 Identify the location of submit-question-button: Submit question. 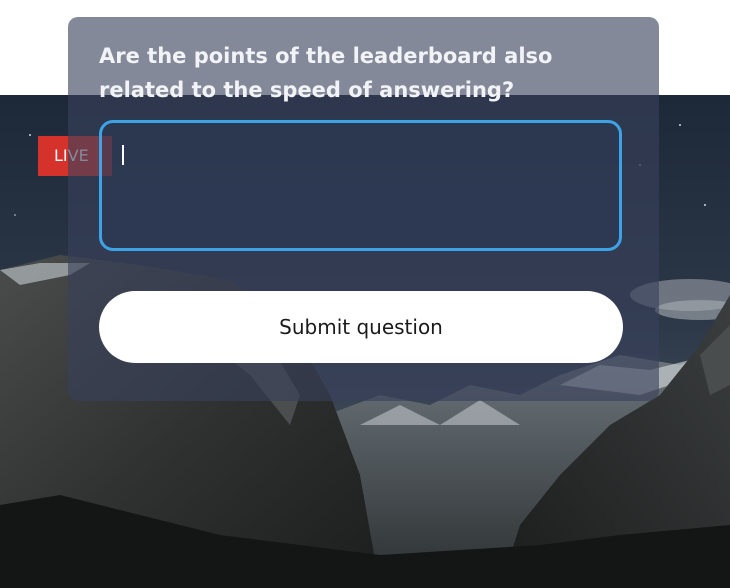
(361, 327).